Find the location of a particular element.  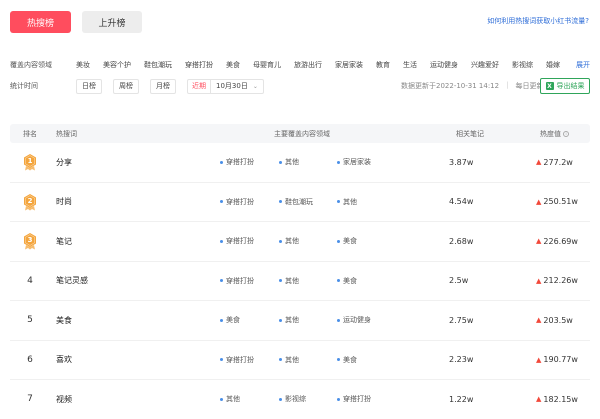

domain-option: 母婴育儿 is located at coordinates (267, 65).